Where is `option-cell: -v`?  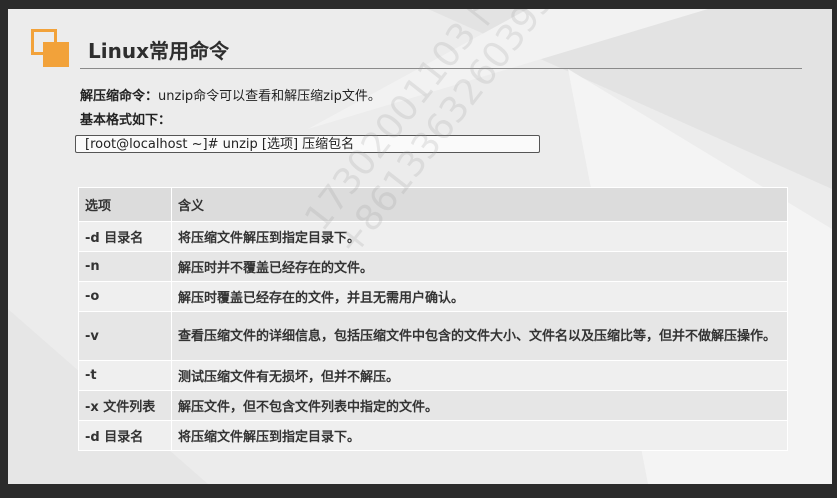 option-cell: -v is located at coordinates (125, 336).